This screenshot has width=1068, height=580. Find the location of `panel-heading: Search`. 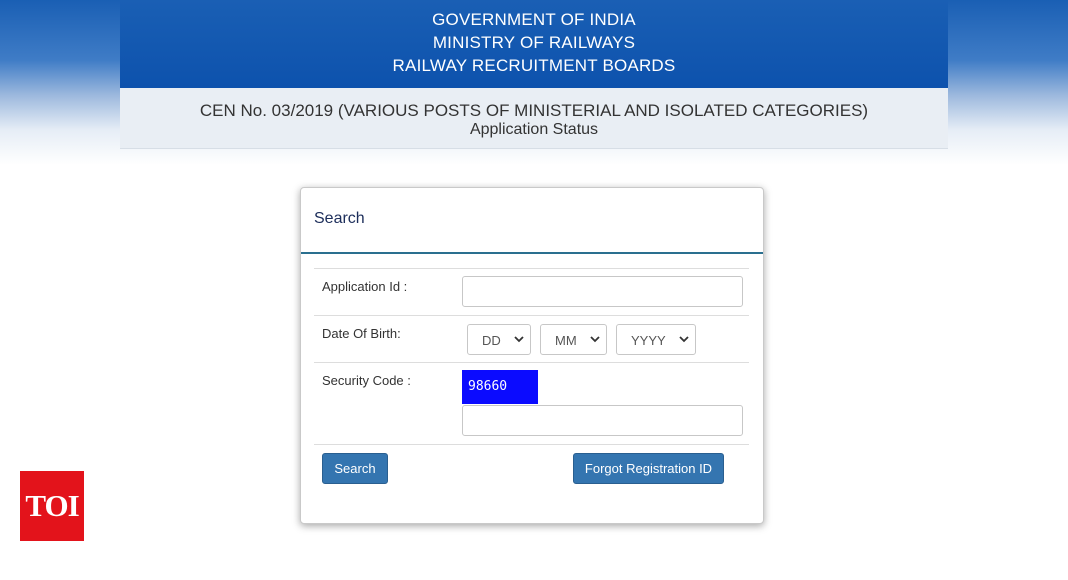

panel-heading: Search is located at coordinates (532, 221).